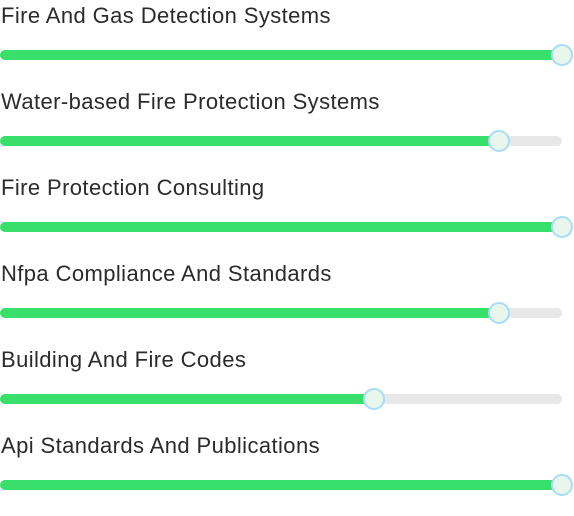 The image size is (574, 516). Describe the element at coordinates (166, 273) in the screenshot. I see `skill-label: Nfpa Compliance And Standards` at that location.